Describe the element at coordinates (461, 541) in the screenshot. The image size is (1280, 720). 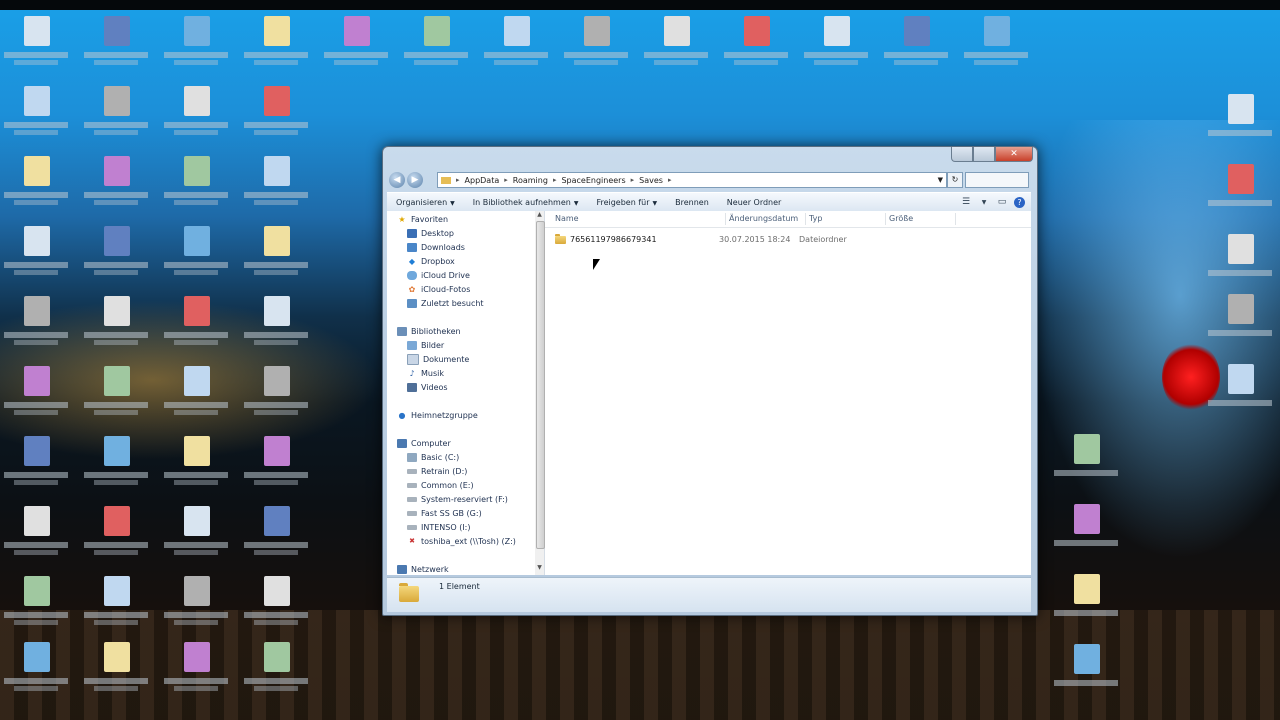
I see `nav-drive-z: ✖ toshiba_ext (\\Tosh) (Z:)` at that location.